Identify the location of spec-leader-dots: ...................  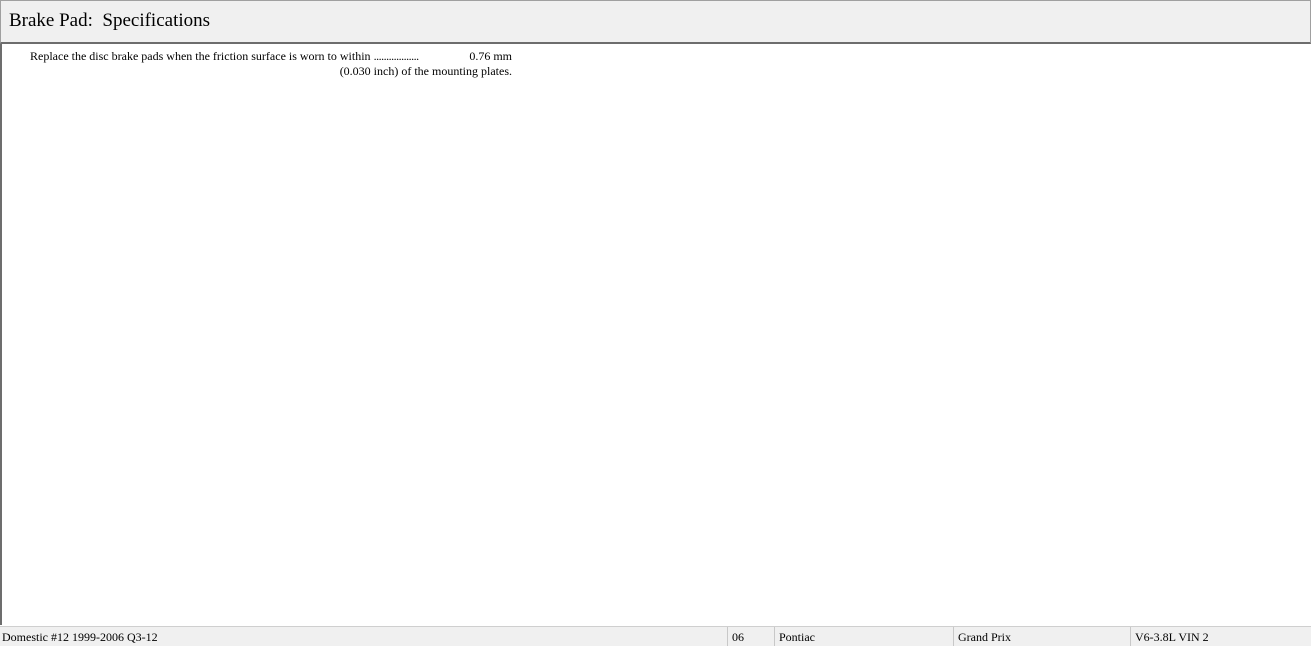
(396, 56).